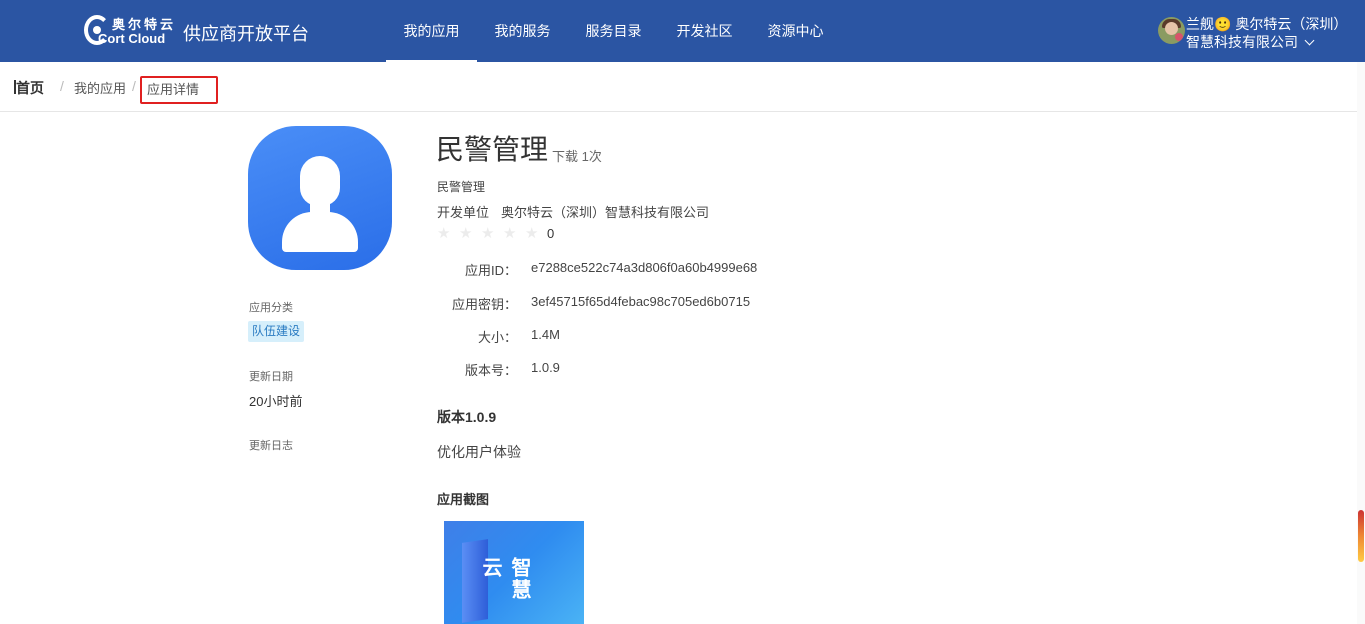  Describe the element at coordinates (1267, 24) in the screenshot. I see `user-name: 兰舰🙂 奥尔特云（深圳）` at that location.